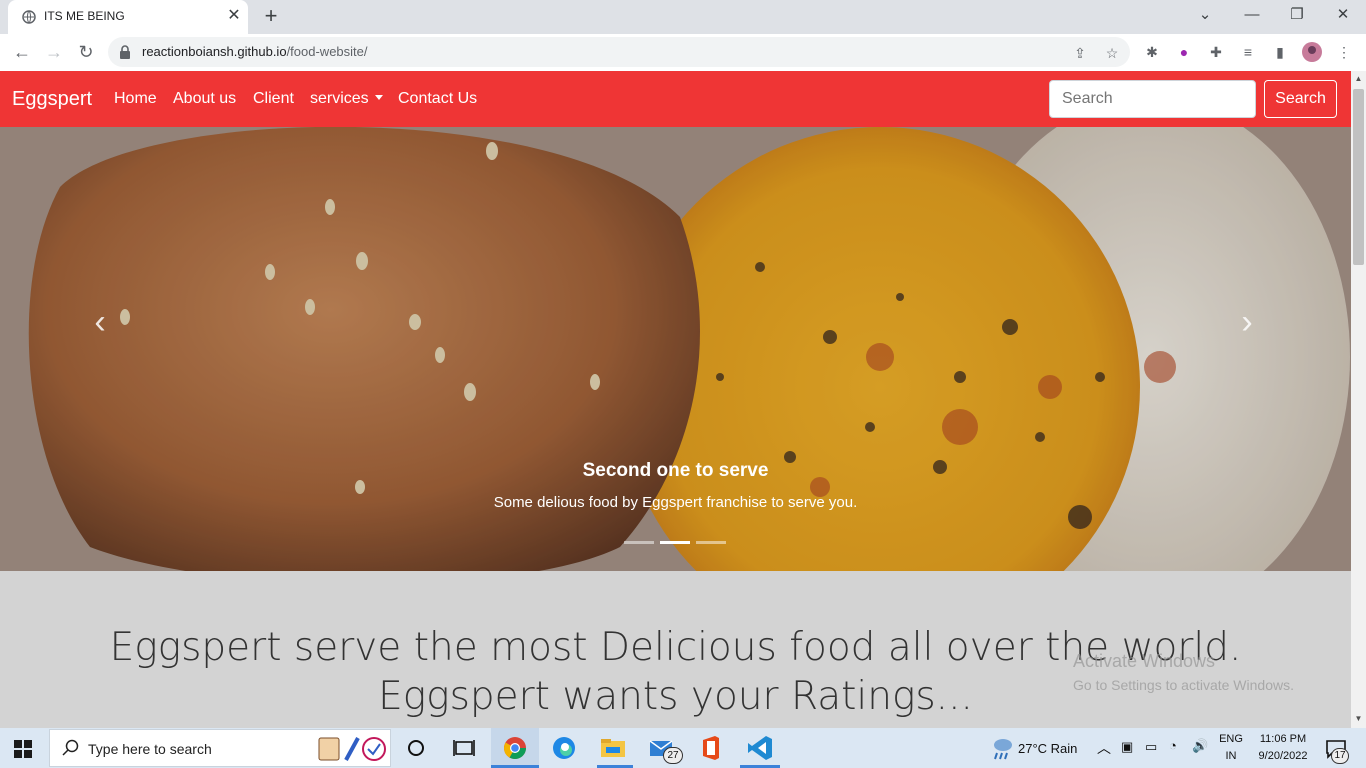 This screenshot has height=768, width=1366. I want to click on side-panel-icon: ▮, so click(1280, 52).